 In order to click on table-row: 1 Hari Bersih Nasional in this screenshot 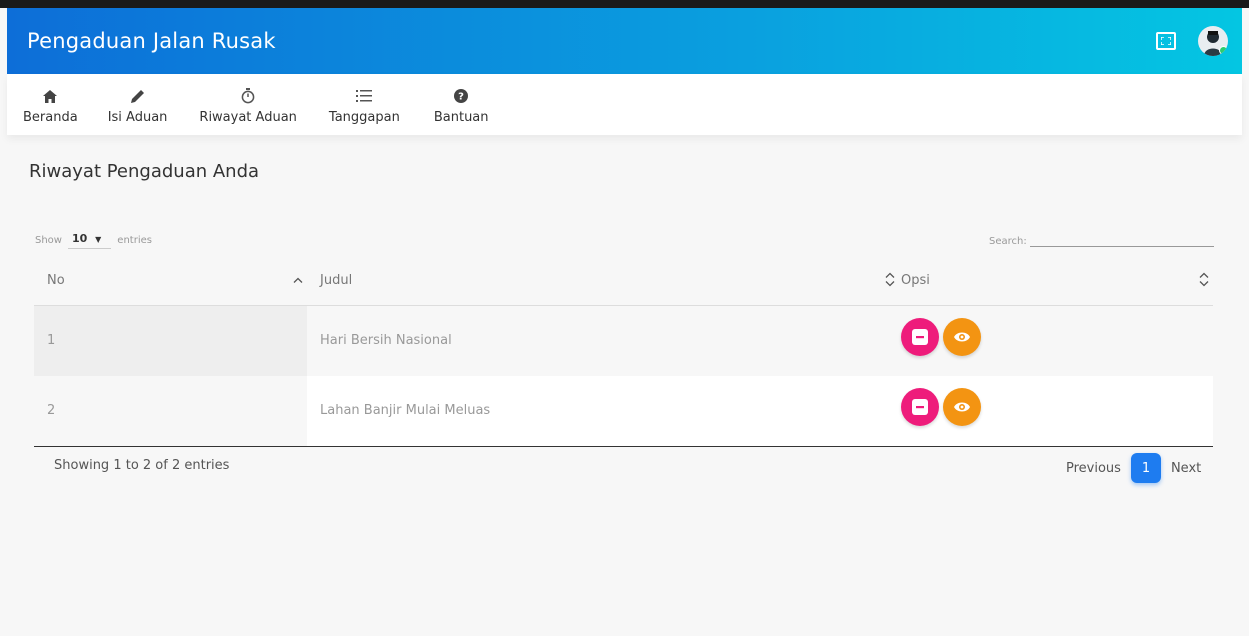, I will do `click(623, 340)`.